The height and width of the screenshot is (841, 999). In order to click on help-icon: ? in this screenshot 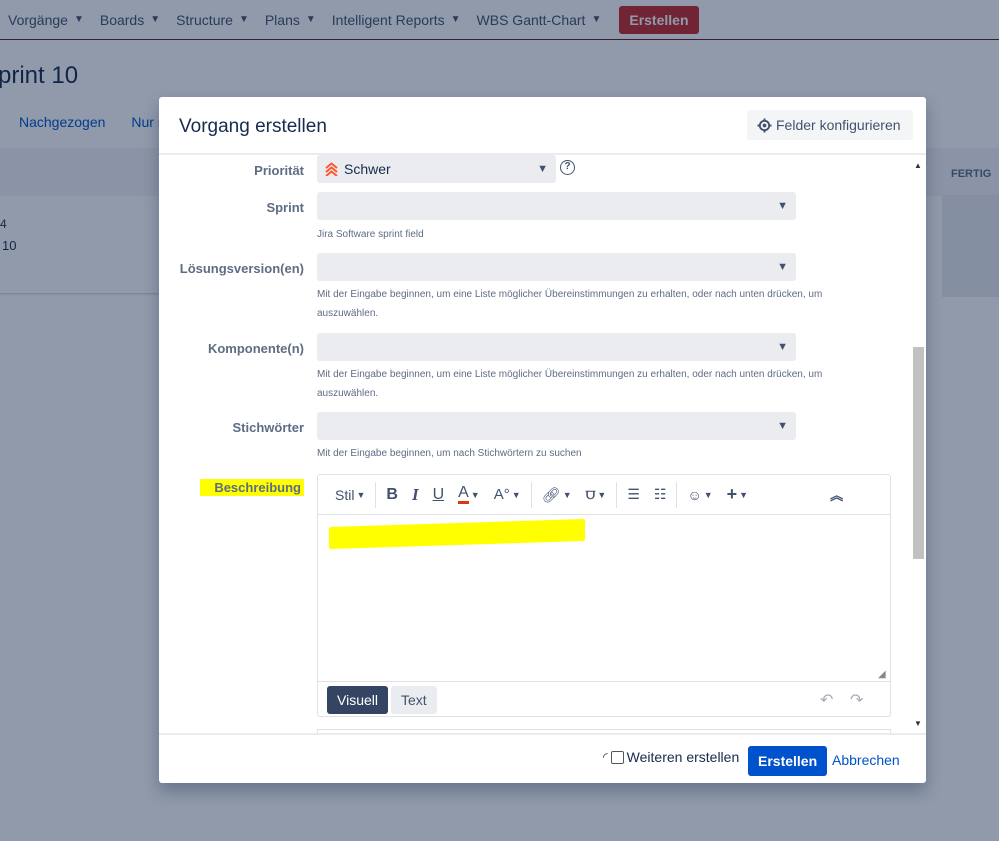, I will do `click(567, 167)`.